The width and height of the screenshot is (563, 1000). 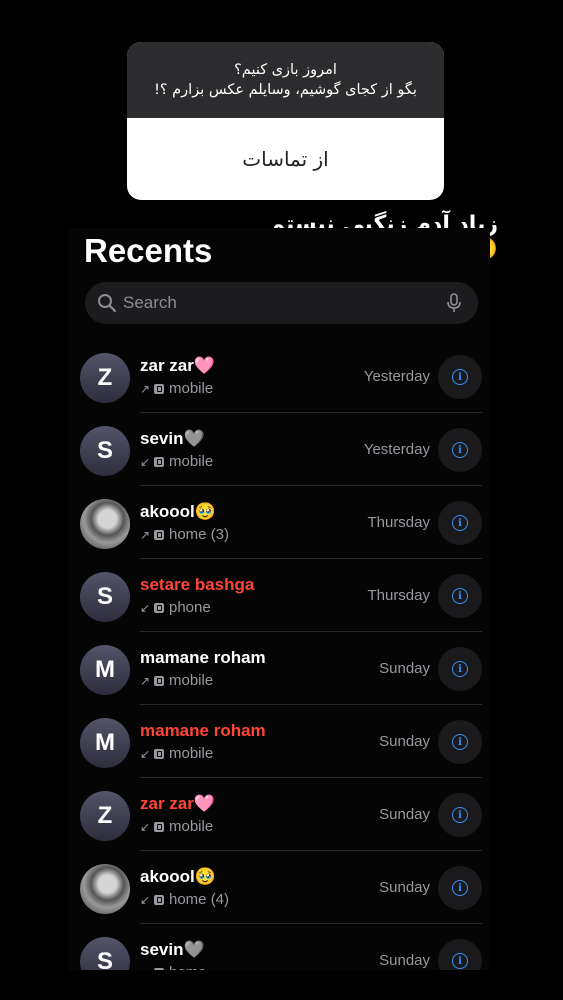 I want to click on search-icon, so click(x=107, y=303).